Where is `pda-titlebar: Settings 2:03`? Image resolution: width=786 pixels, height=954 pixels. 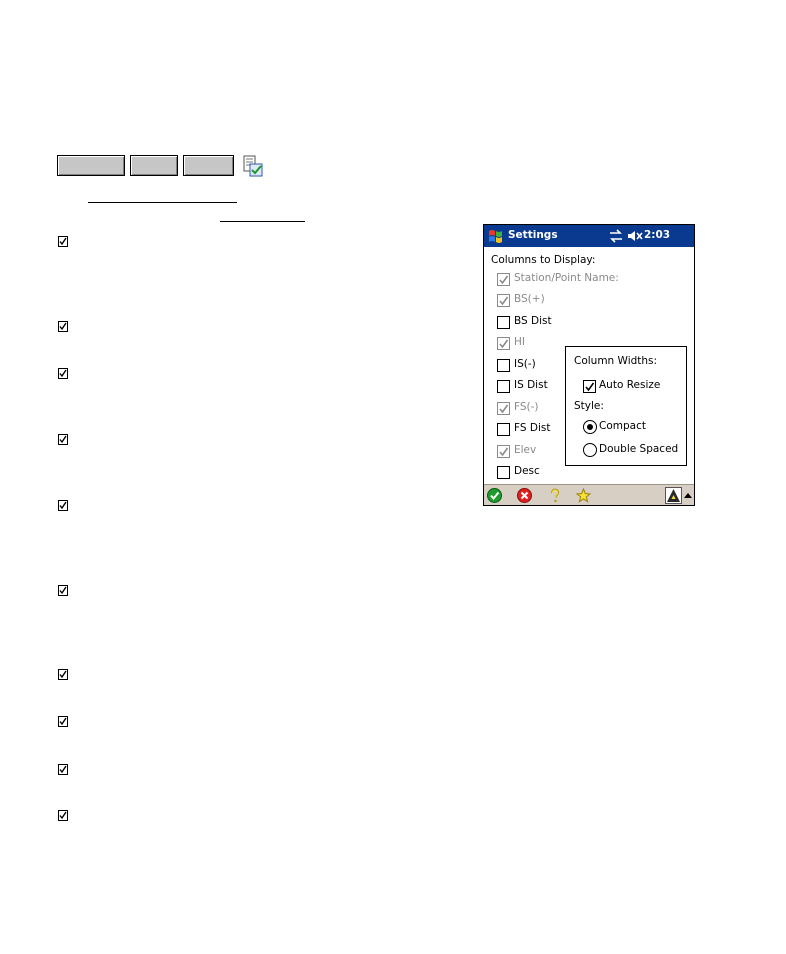 pda-titlebar: Settings 2:03 is located at coordinates (589, 236).